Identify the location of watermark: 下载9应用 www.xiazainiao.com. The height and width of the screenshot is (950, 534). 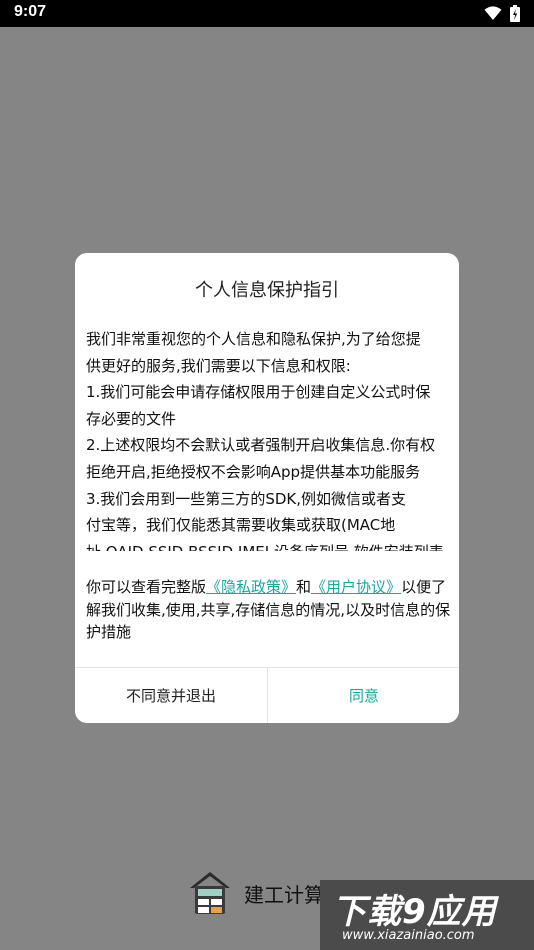
(427, 915).